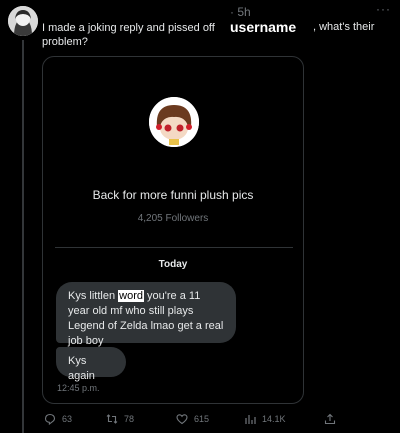 This screenshot has width=400, height=433. I want to click on profile-picture, so click(174, 122).